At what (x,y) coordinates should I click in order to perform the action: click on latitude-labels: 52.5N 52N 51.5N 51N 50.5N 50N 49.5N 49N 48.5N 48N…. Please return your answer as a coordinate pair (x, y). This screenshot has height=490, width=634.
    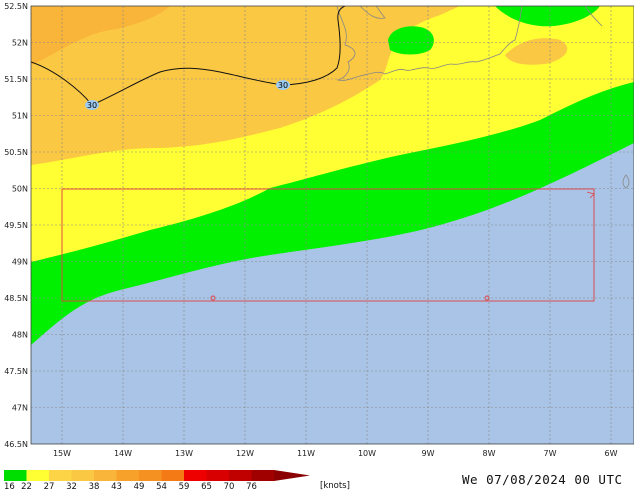
    Looking at the image, I should click on (16, 225).